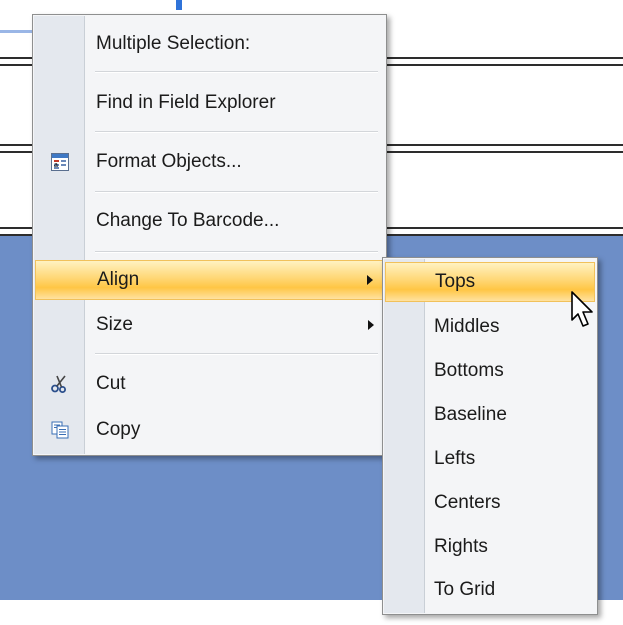 This screenshot has width=623, height=625. I want to click on menu-item-multiple-selection: Multiple Selection:, so click(209, 44).